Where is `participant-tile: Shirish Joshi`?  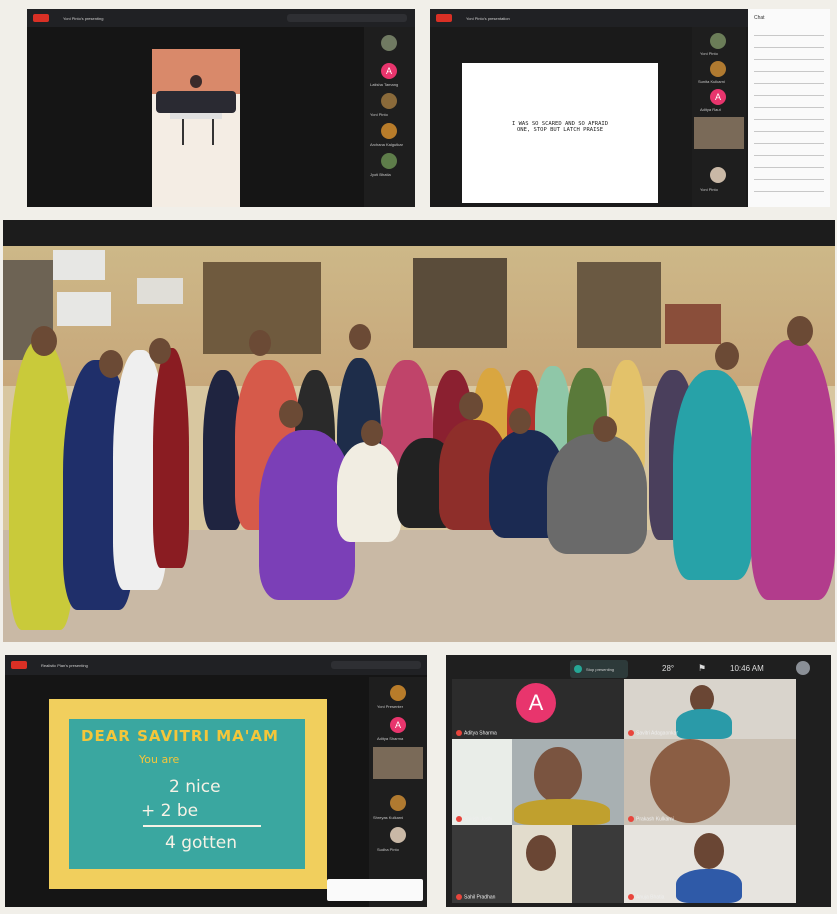 participant-tile: Shirish Joshi is located at coordinates (538, 782).